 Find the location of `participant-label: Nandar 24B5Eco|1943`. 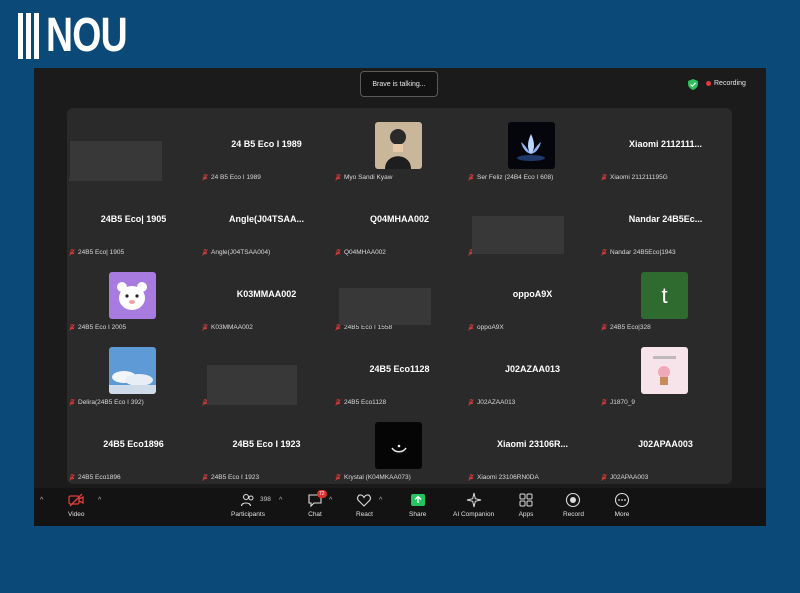

participant-label: Nandar 24B5Eco|1943 is located at coordinates (638, 252).